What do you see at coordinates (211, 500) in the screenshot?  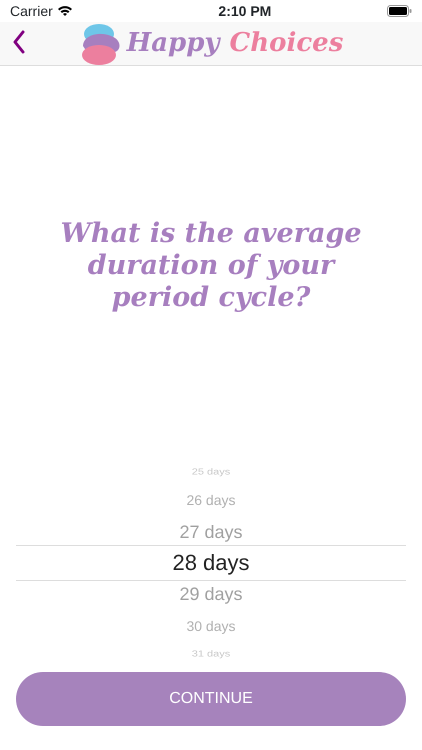 I see `picker-option: 26 days` at bounding box center [211, 500].